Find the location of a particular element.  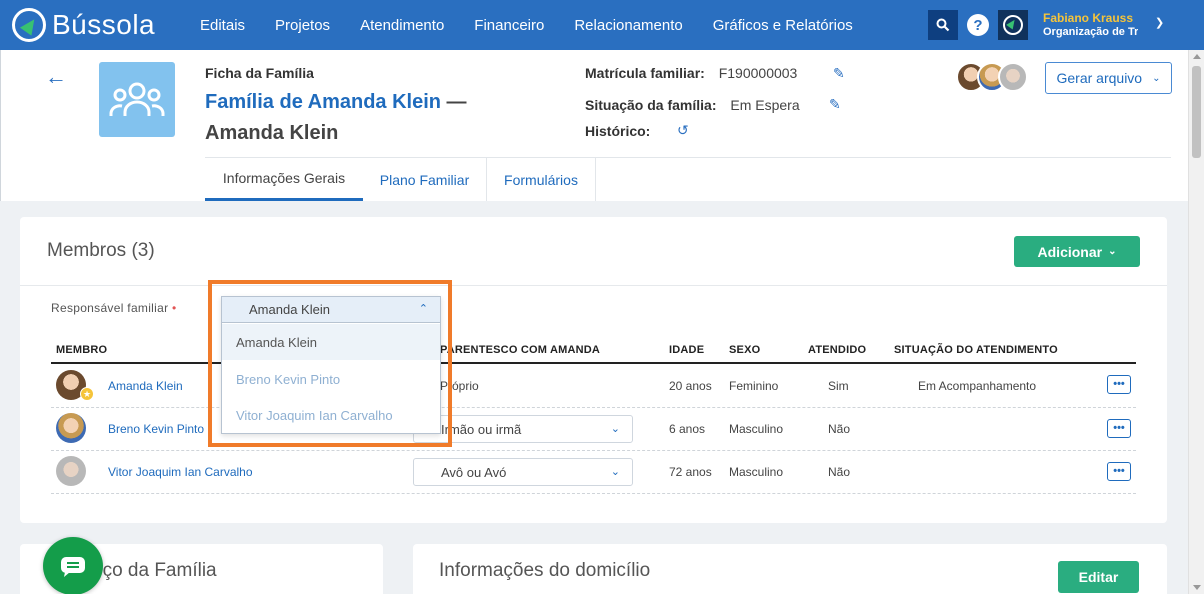

nav-item-relacionamento: Relacionamento is located at coordinates (628, 25).